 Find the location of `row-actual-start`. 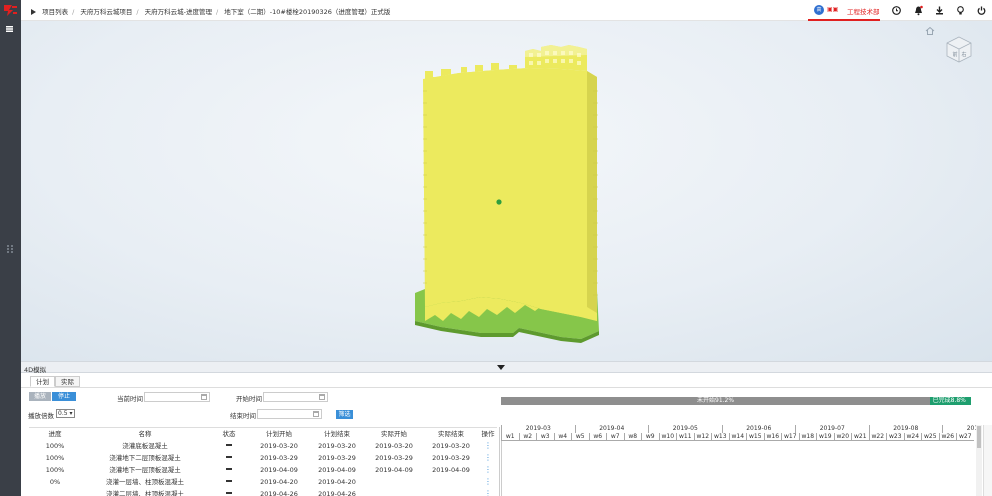

row-actual-start is located at coordinates (394, 482).